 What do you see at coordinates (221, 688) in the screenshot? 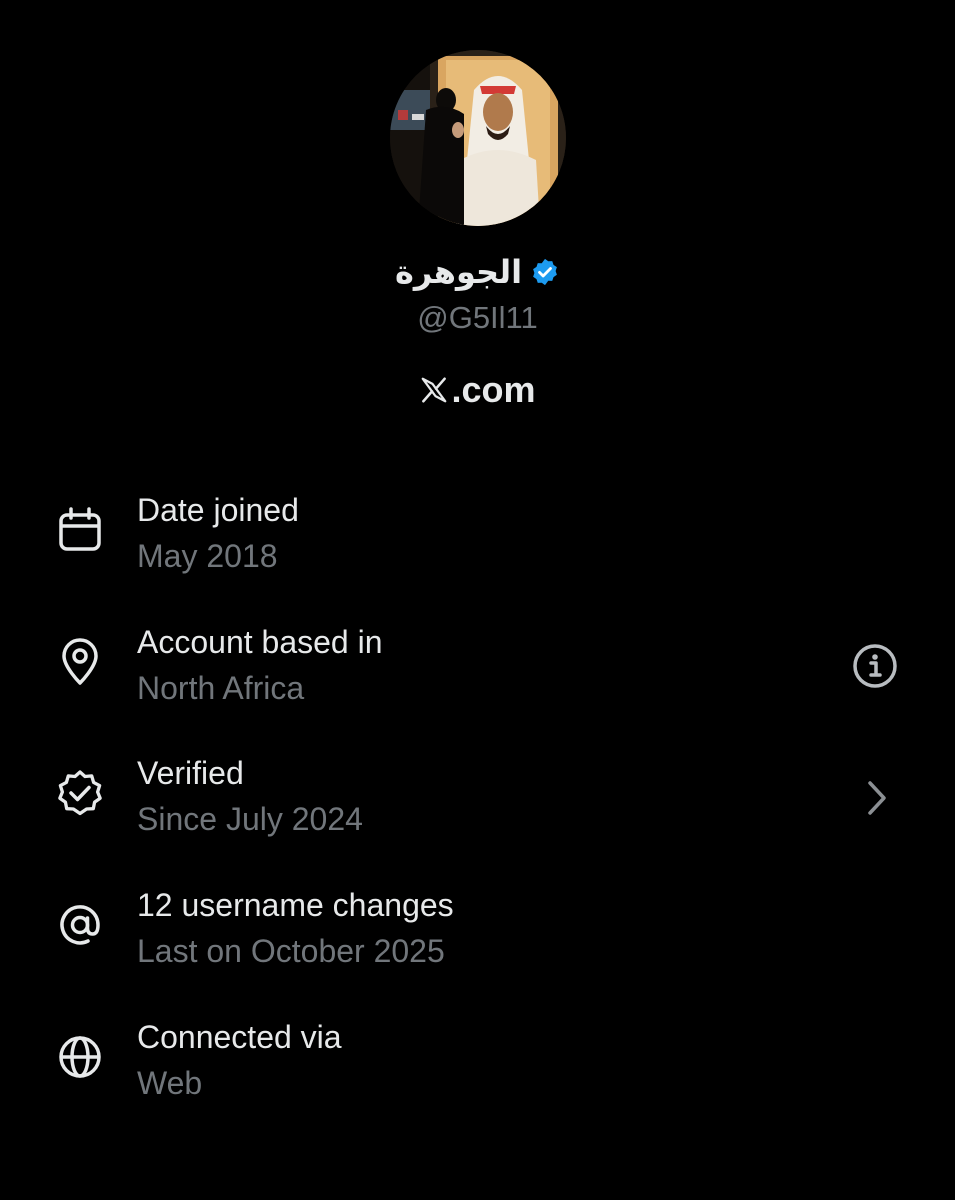
I see `account-location-value: North Africa` at bounding box center [221, 688].